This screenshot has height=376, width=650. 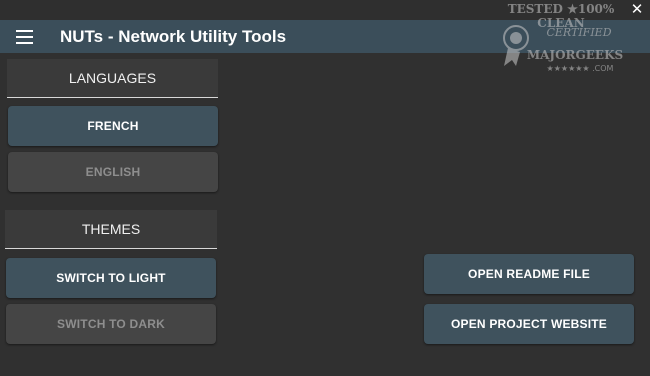 What do you see at coordinates (25, 37) in the screenshot?
I see `hamburger-menu-icon` at bounding box center [25, 37].